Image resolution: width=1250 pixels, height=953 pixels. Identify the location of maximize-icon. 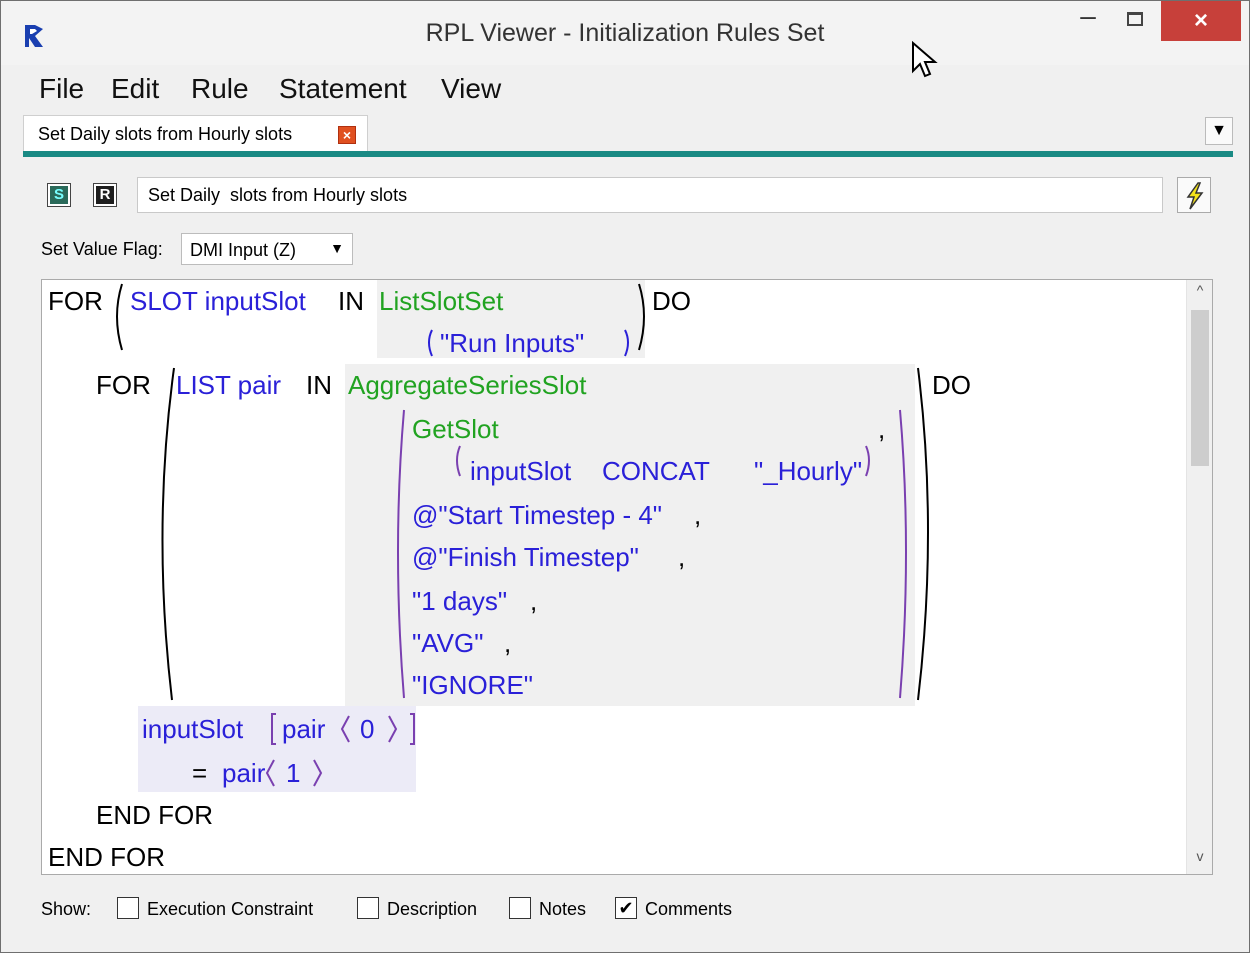
(1135, 19).